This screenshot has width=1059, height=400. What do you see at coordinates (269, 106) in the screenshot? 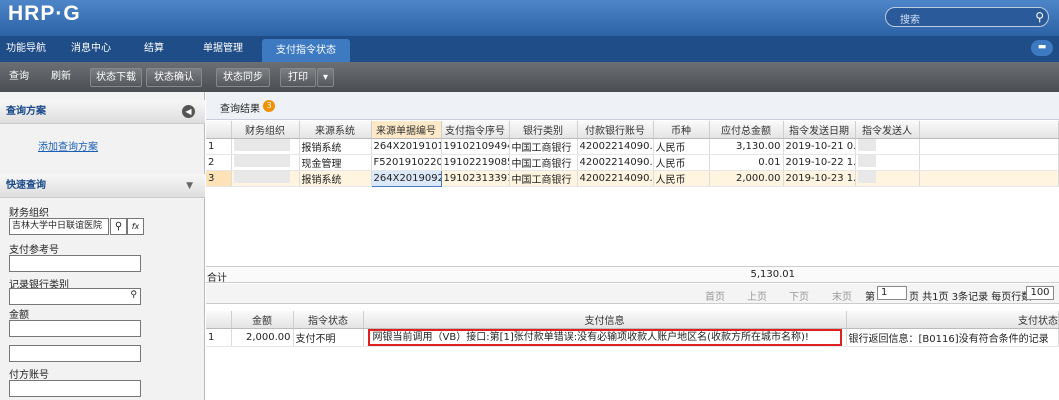
I see `results-count-badge: 3` at bounding box center [269, 106].